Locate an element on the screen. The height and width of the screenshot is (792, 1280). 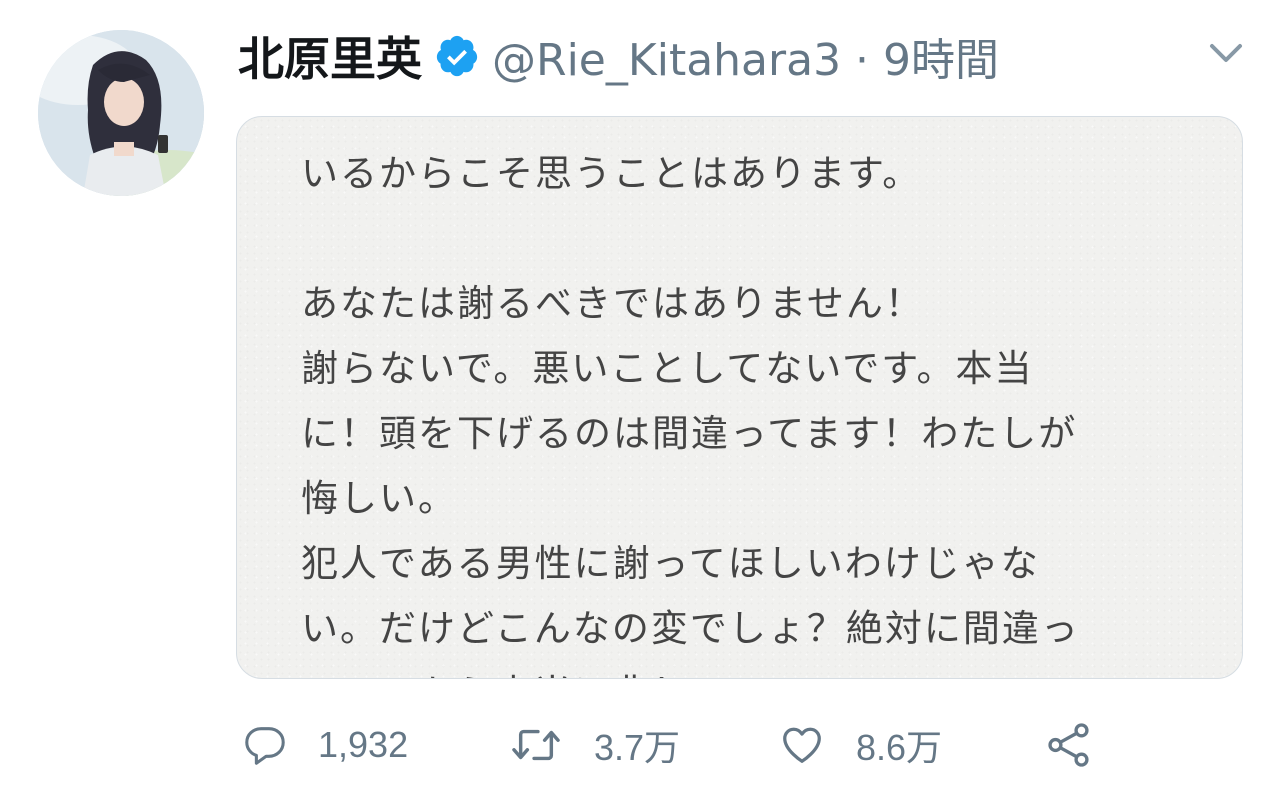
image-text-line: 謝らないで。悪いことしてないです。本当 is located at coordinates (667, 368).